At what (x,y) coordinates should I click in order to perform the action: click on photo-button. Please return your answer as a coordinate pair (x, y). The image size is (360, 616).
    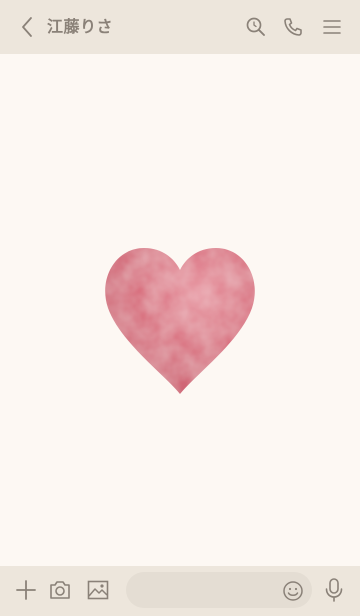
    Looking at the image, I should click on (98, 590).